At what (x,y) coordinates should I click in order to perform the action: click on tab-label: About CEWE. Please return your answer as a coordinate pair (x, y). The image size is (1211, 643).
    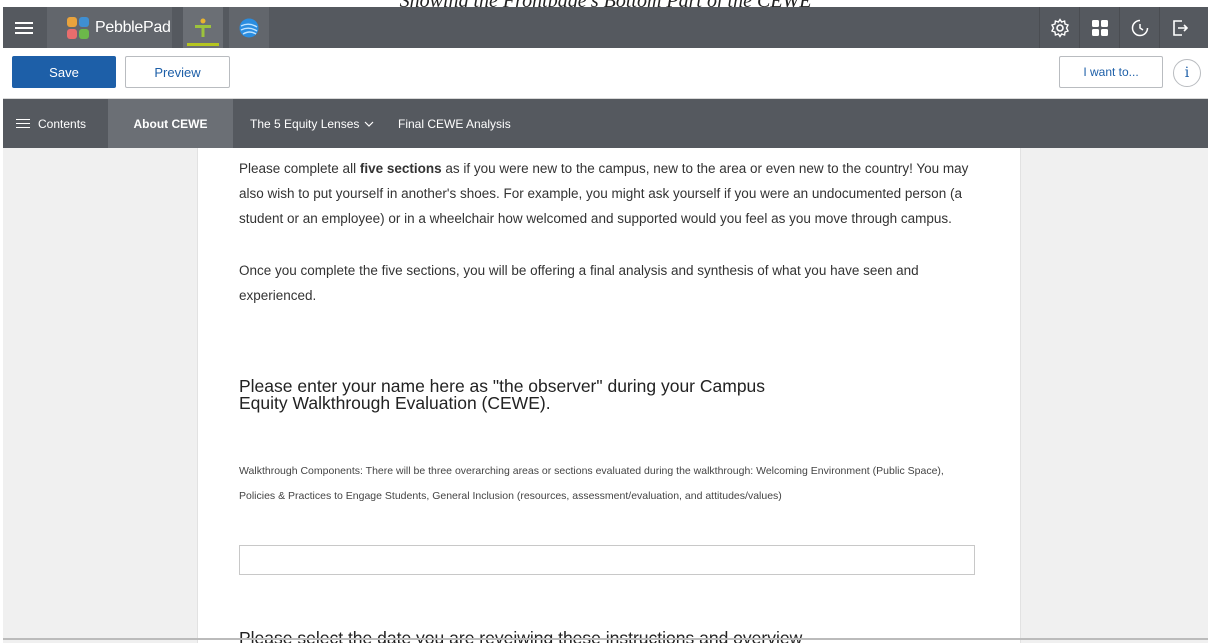
    Looking at the image, I should click on (170, 123).